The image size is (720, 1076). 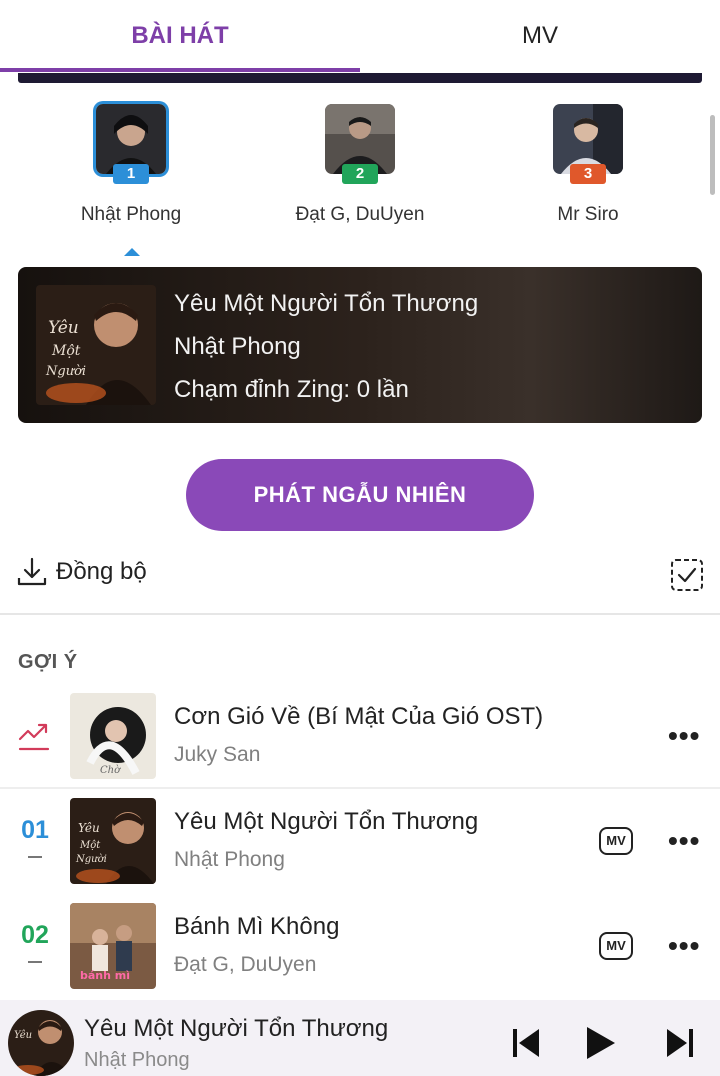 What do you see at coordinates (101, 571) in the screenshot?
I see `sync-label: Đồng bộ` at bounding box center [101, 571].